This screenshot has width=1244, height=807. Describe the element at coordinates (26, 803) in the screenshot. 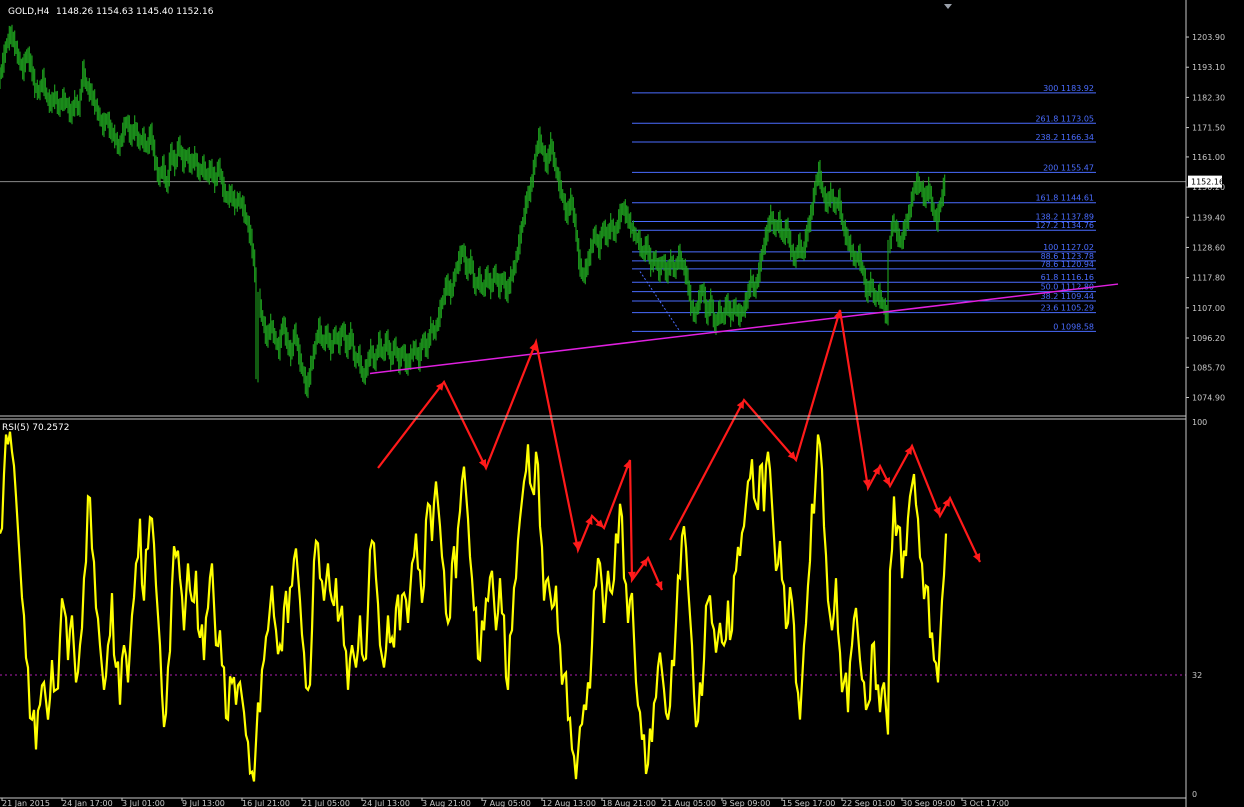

I see `time-tick-label: 21 Jan 2015` at that location.